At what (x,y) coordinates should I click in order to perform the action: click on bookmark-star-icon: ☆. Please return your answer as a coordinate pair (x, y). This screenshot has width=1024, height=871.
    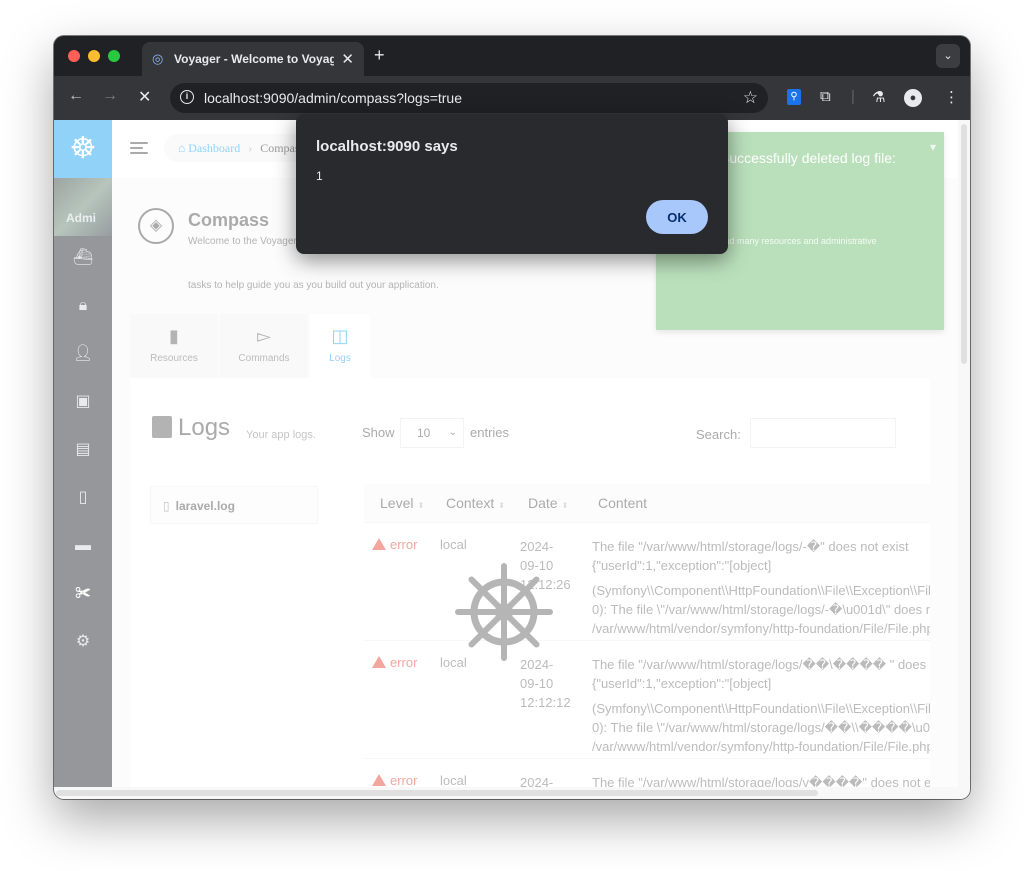
    Looking at the image, I should click on (750, 98).